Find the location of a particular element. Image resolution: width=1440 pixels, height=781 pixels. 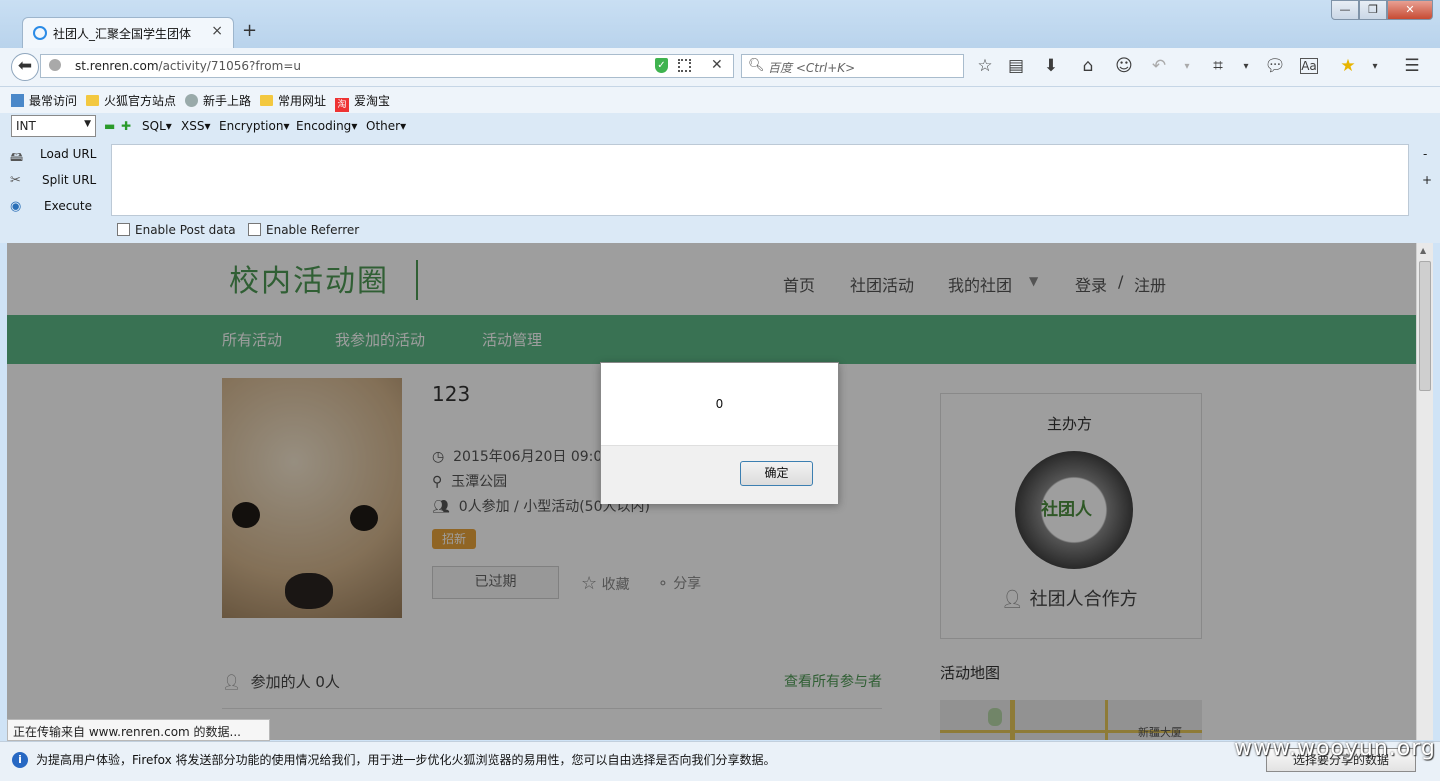

search-placeholder: 百度 <Ctrl+K> is located at coordinates (812, 68).